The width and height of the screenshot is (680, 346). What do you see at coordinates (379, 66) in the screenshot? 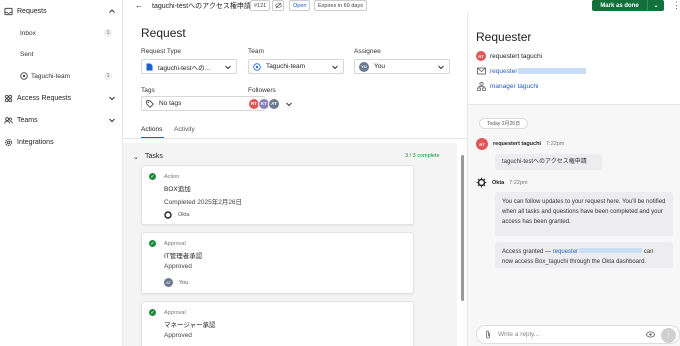
I see `assignee-value: You` at bounding box center [379, 66].